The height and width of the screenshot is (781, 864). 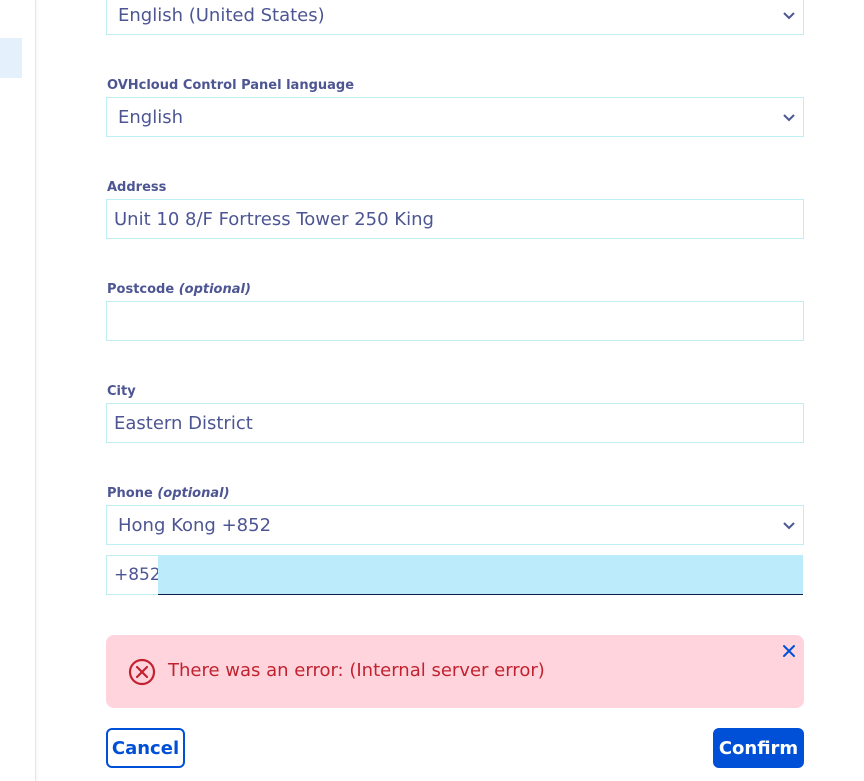 What do you see at coordinates (455, 423) in the screenshot?
I see `city-field: Eastern District` at bounding box center [455, 423].